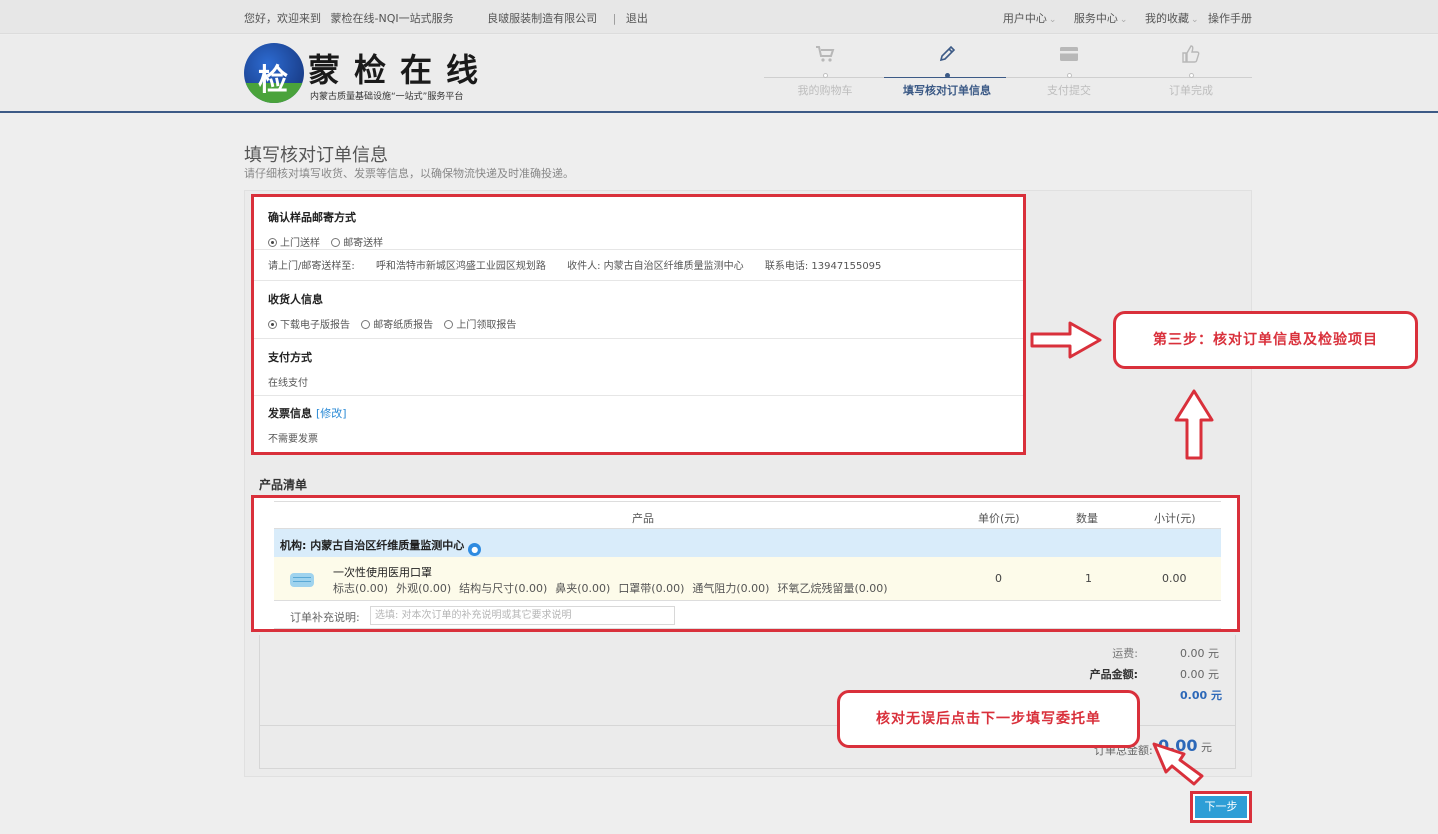 This screenshot has width=1438, height=834. Describe the element at coordinates (387, 97) in the screenshot. I see `logo-subtitle: 内蒙古质量基础设施“一站式”服务平台` at that location.